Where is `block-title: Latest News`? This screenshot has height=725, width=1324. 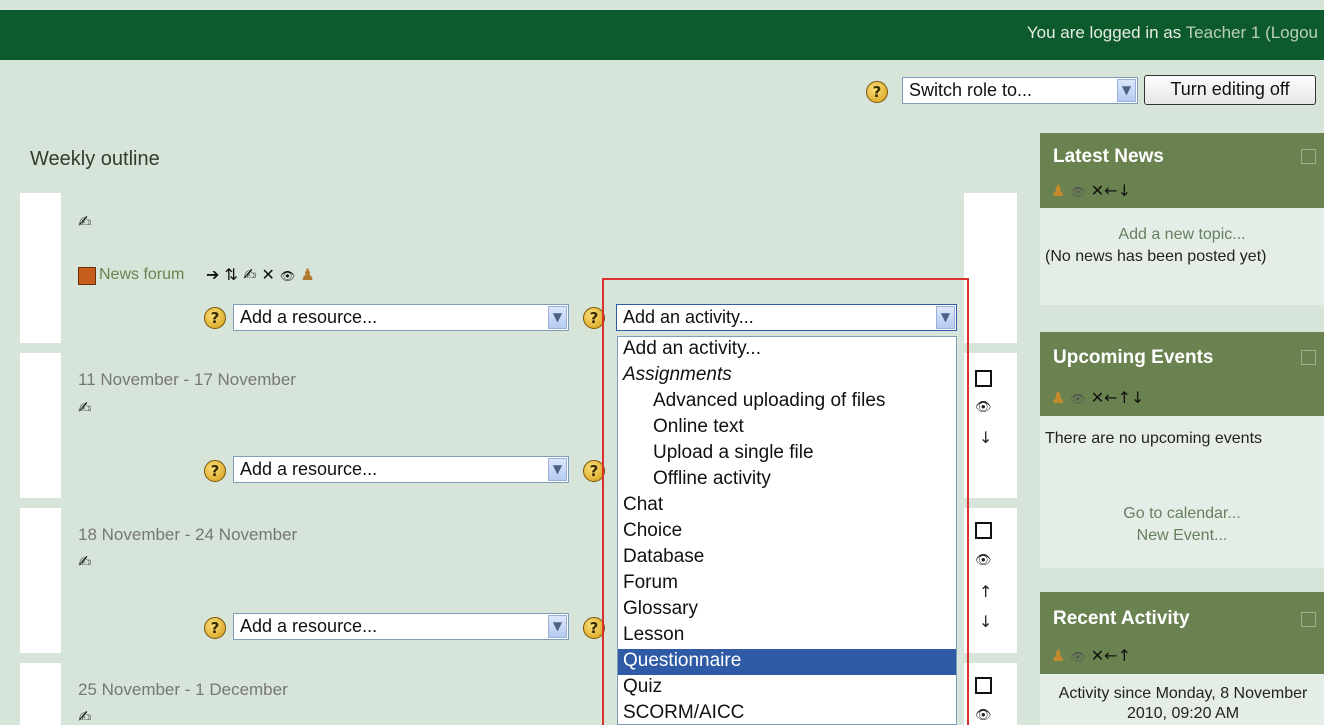 block-title: Latest News is located at coordinates (1108, 156).